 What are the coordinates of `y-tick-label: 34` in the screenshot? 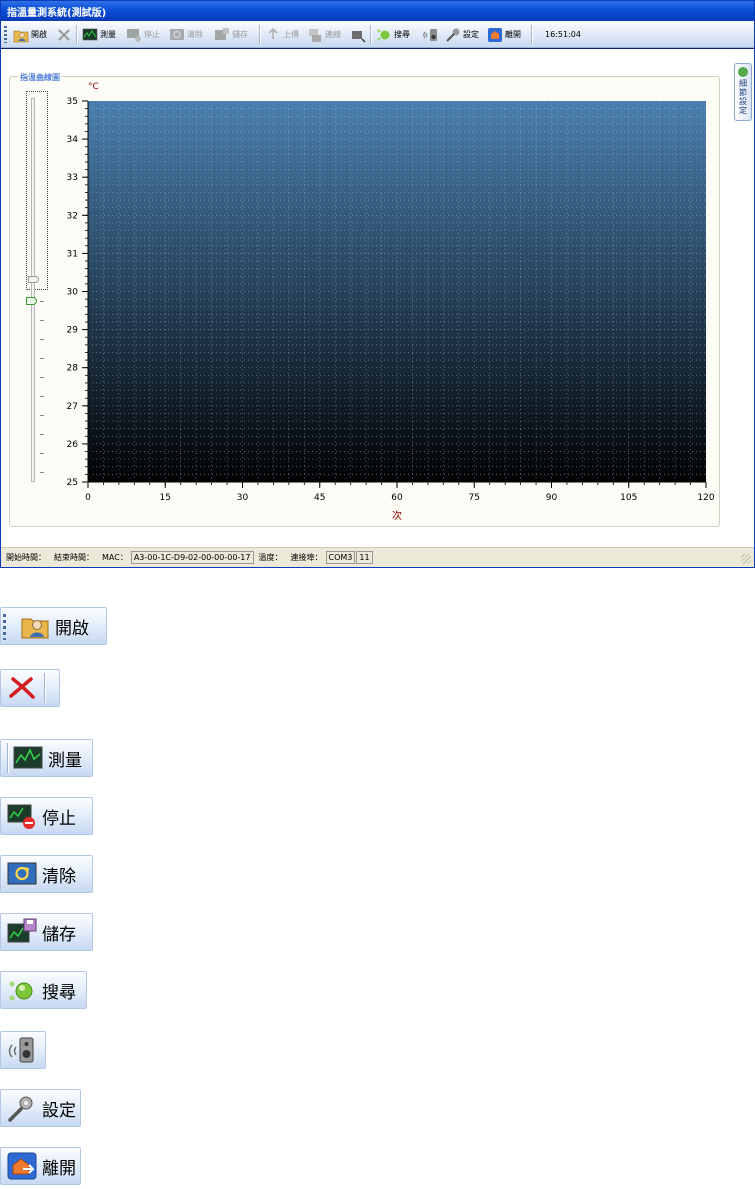 It's located at (73, 140).